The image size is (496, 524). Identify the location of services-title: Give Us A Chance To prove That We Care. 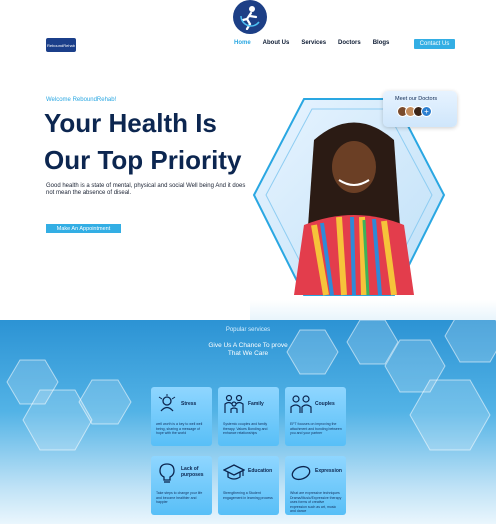
(248, 350).